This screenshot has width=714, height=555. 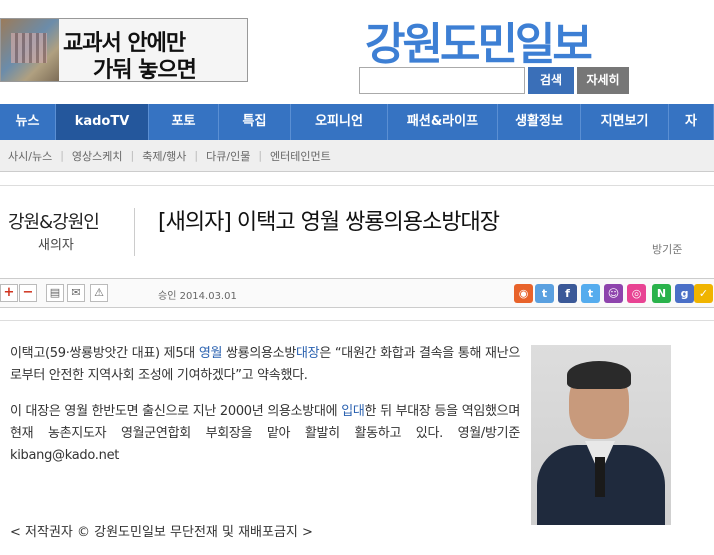 What do you see at coordinates (600, 477) in the screenshot?
I see `photo-tie` at bounding box center [600, 477].